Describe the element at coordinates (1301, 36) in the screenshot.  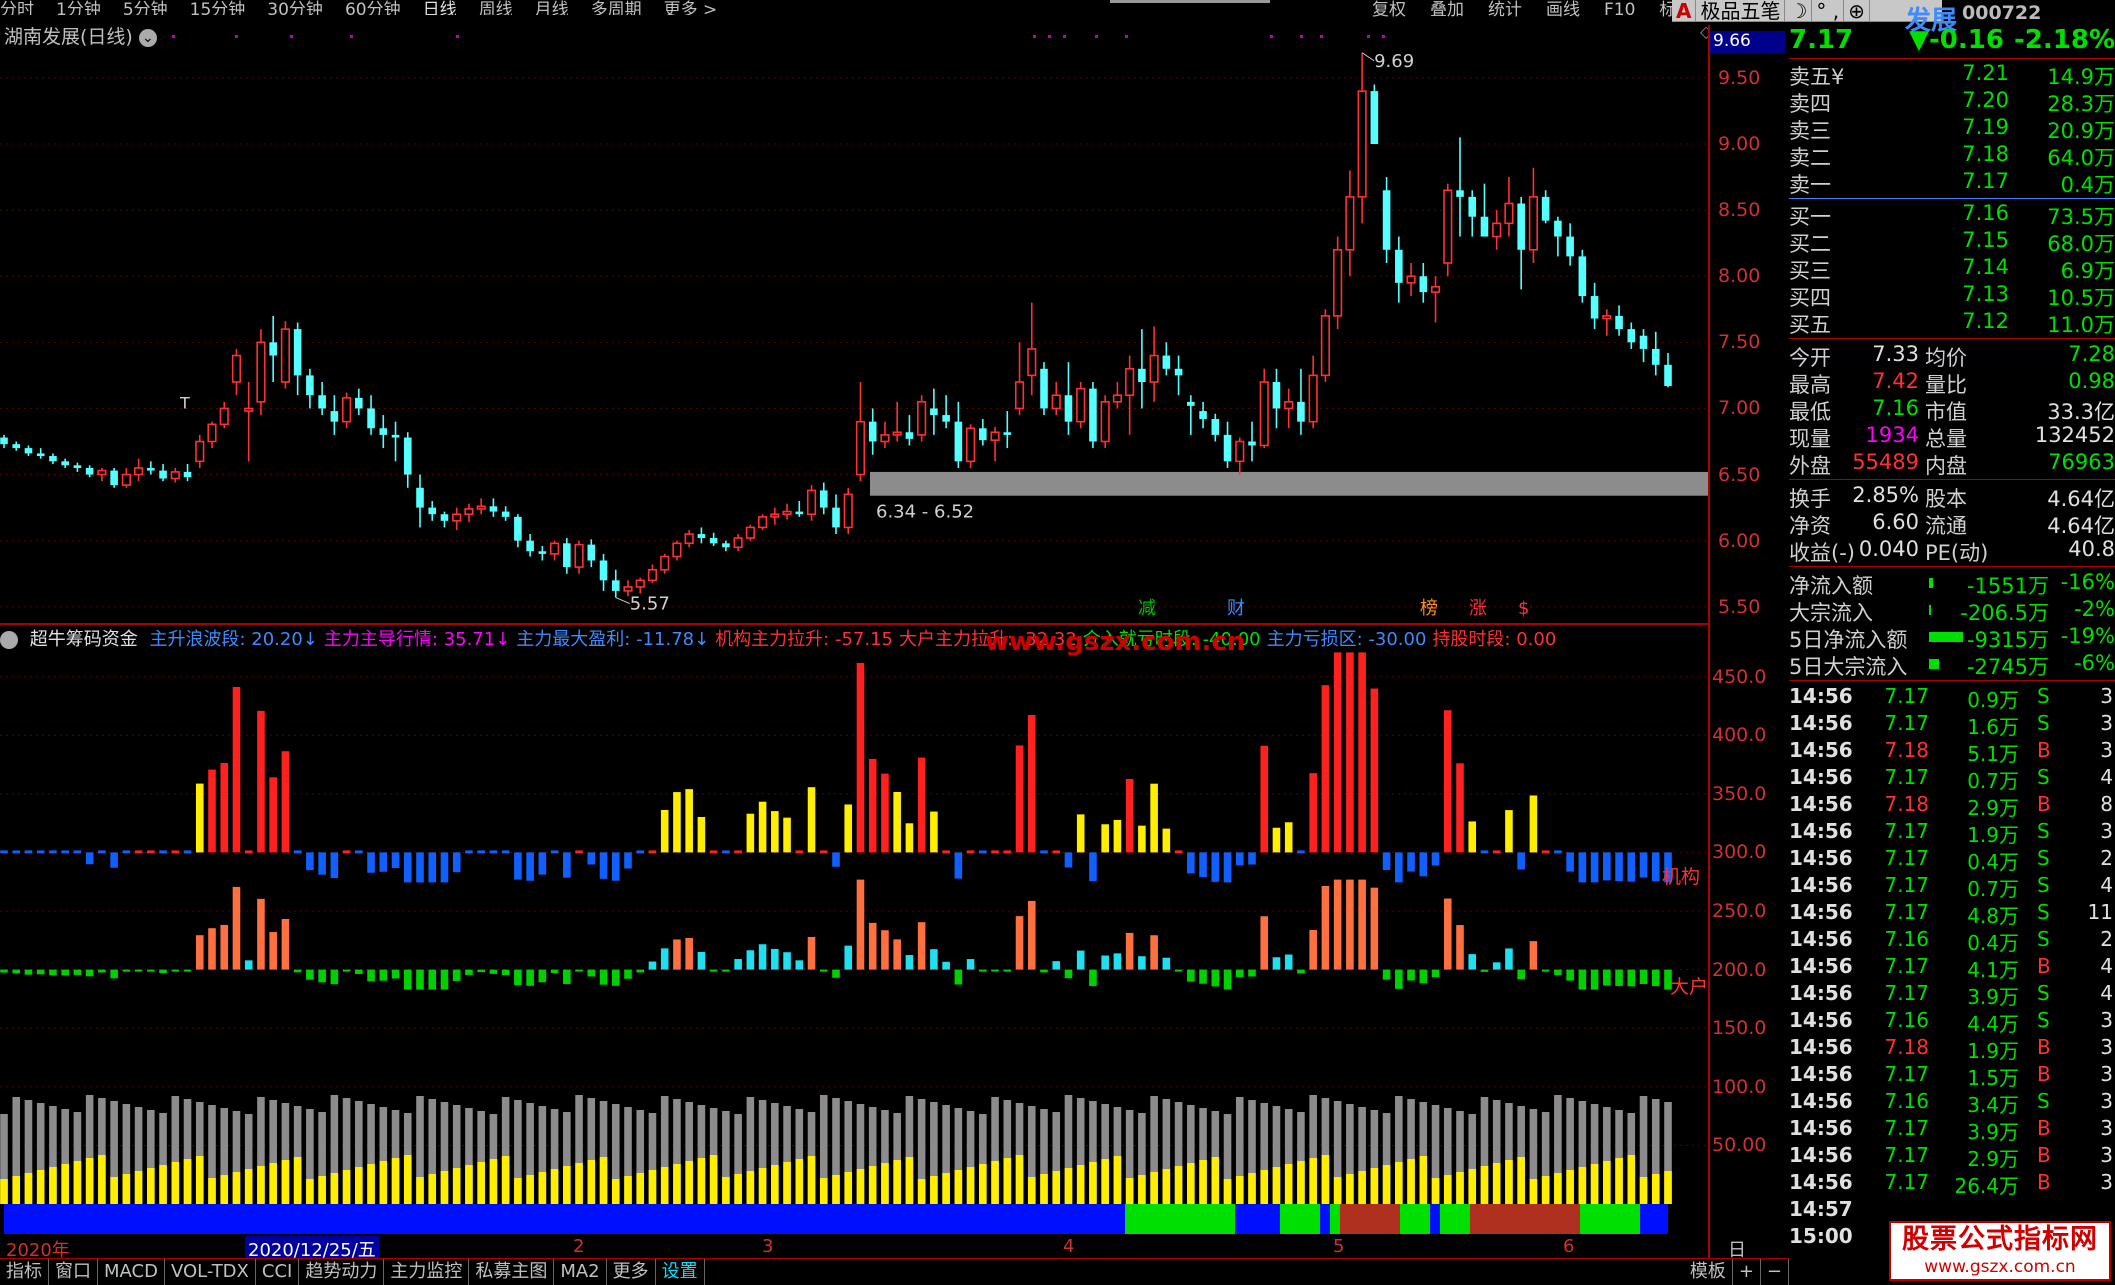
I see `signal-dot` at that location.